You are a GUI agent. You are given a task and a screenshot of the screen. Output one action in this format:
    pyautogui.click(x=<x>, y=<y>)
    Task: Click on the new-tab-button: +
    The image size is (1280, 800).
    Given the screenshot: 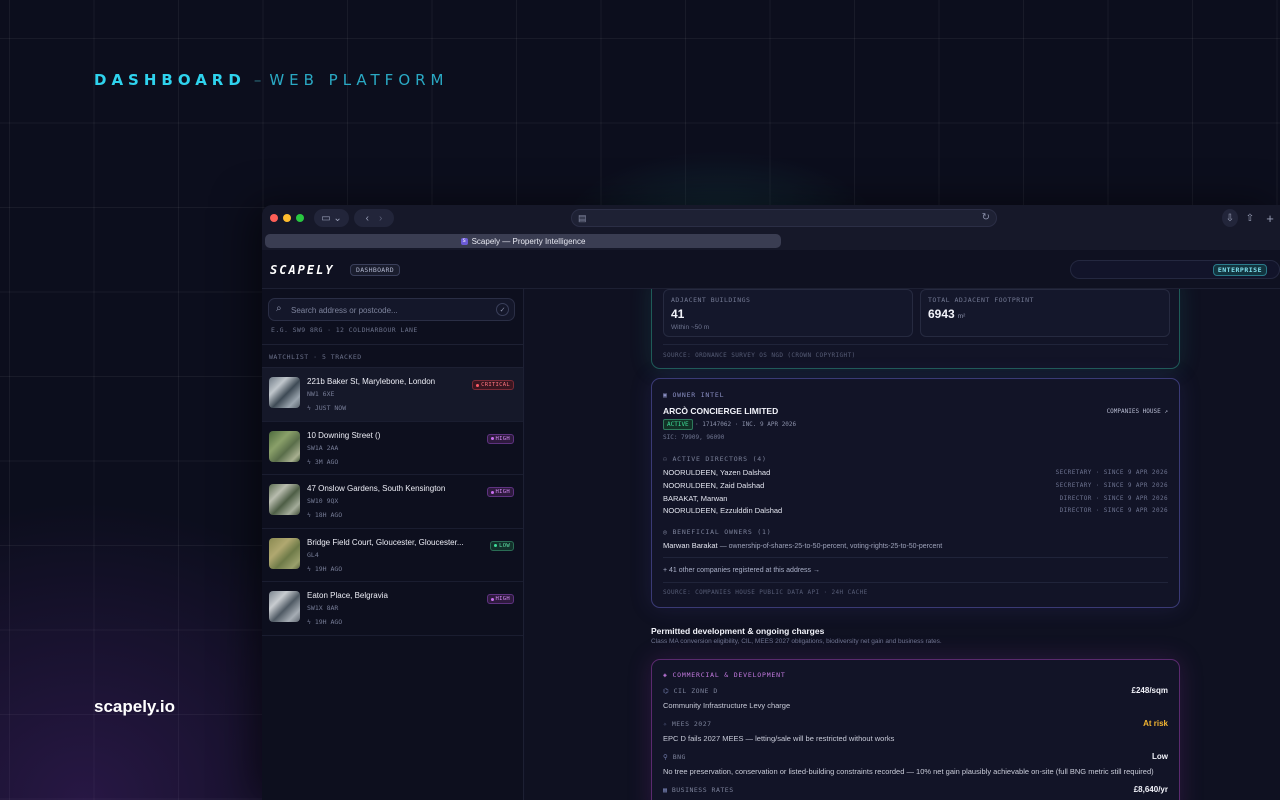 What is the action you would take?
    pyautogui.click(x=1270, y=218)
    